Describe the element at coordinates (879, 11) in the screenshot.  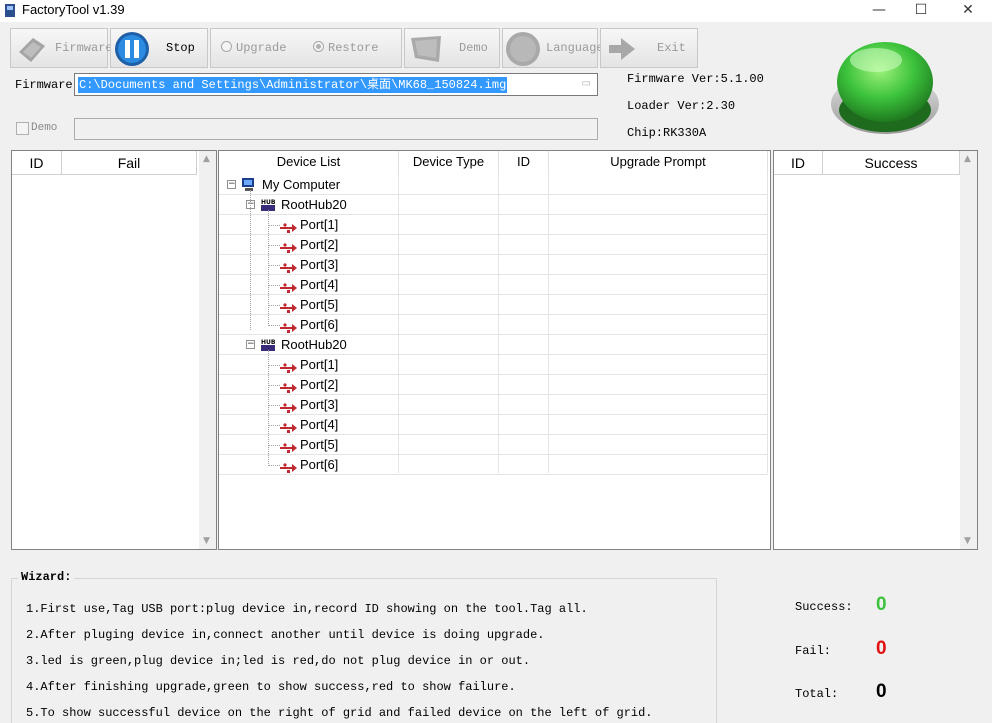
I see `minimize-button: —` at that location.